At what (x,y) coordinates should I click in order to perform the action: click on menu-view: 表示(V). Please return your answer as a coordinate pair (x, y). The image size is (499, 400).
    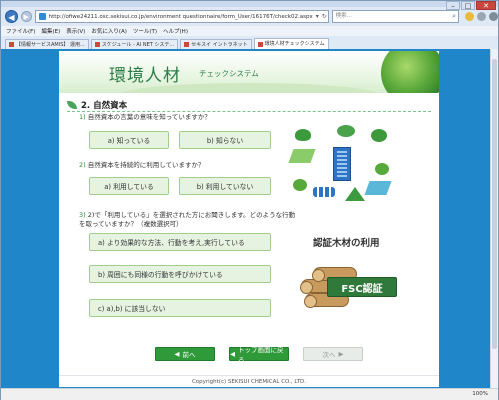
    Looking at the image, I should click on (75, 31).